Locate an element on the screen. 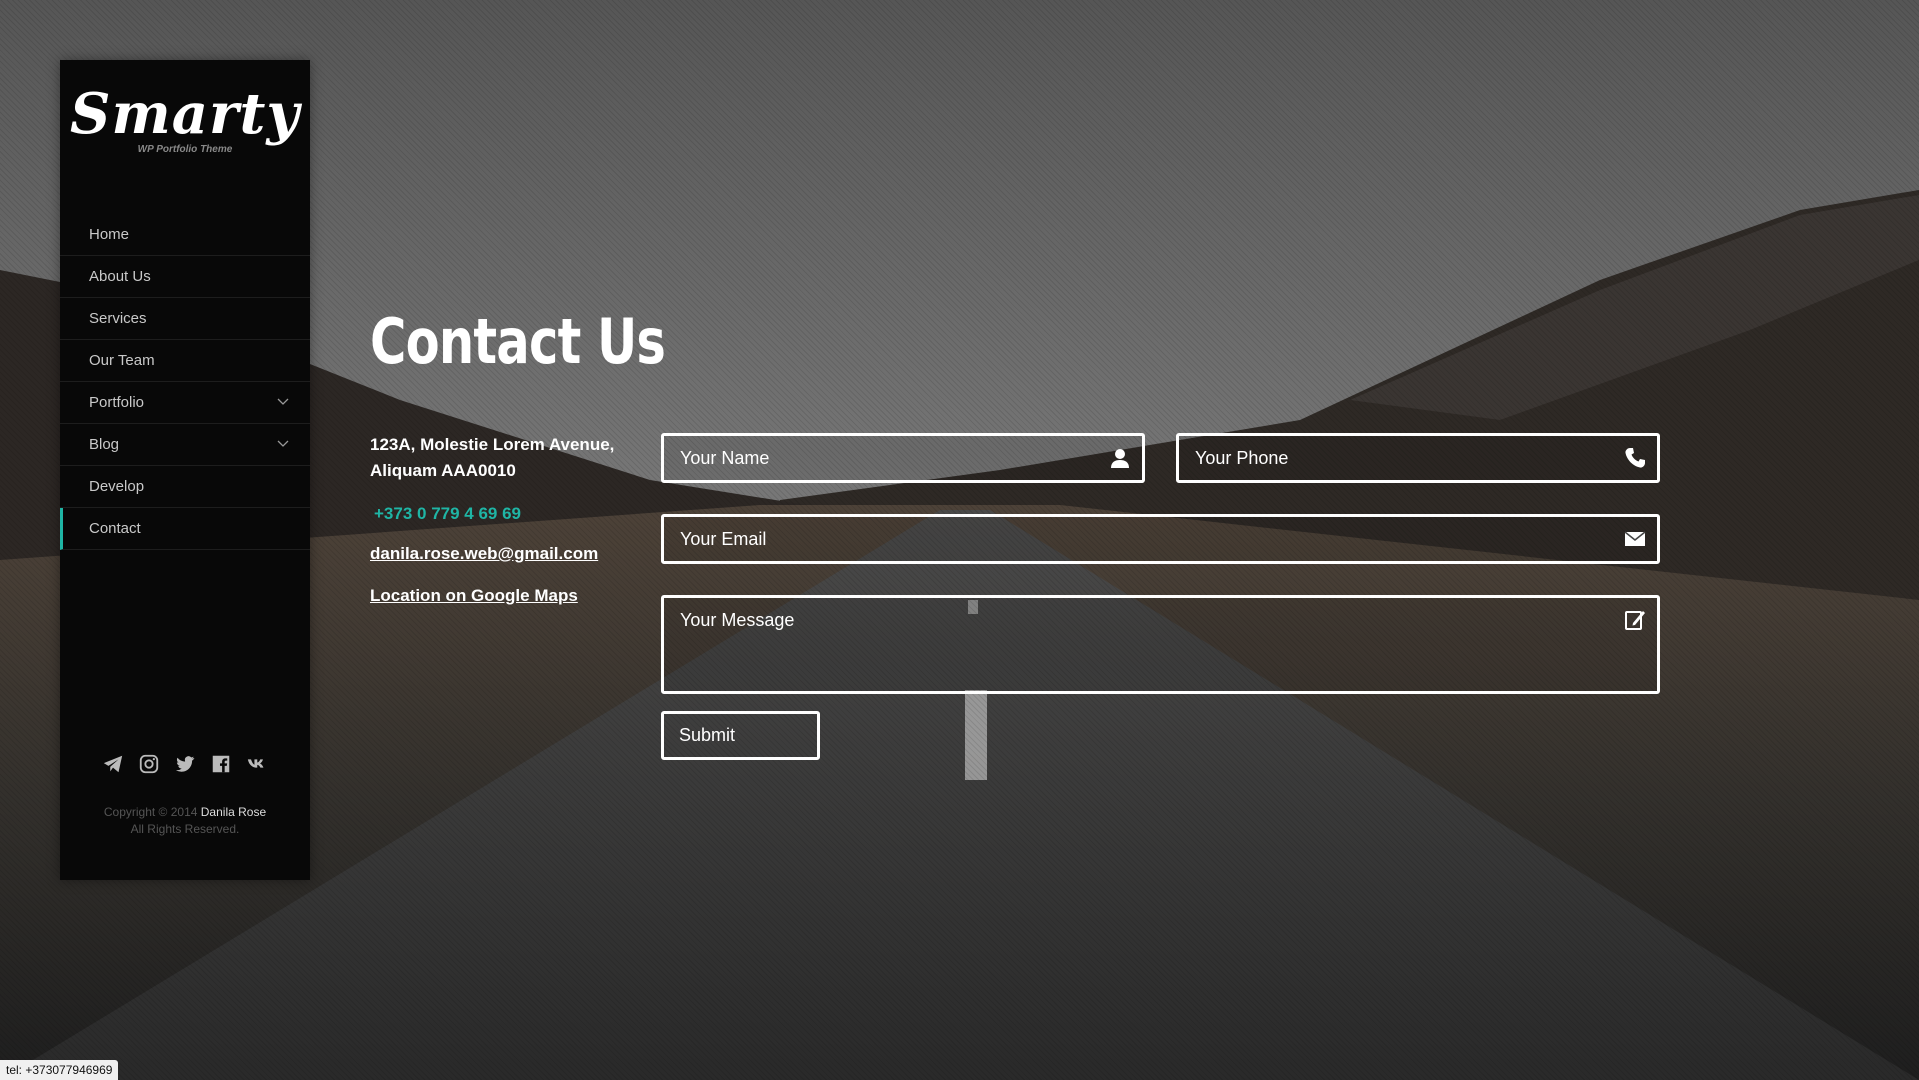 The height and width of the screenshot is (1080, 1919). phone-input is located at coordinates (1418, 458).